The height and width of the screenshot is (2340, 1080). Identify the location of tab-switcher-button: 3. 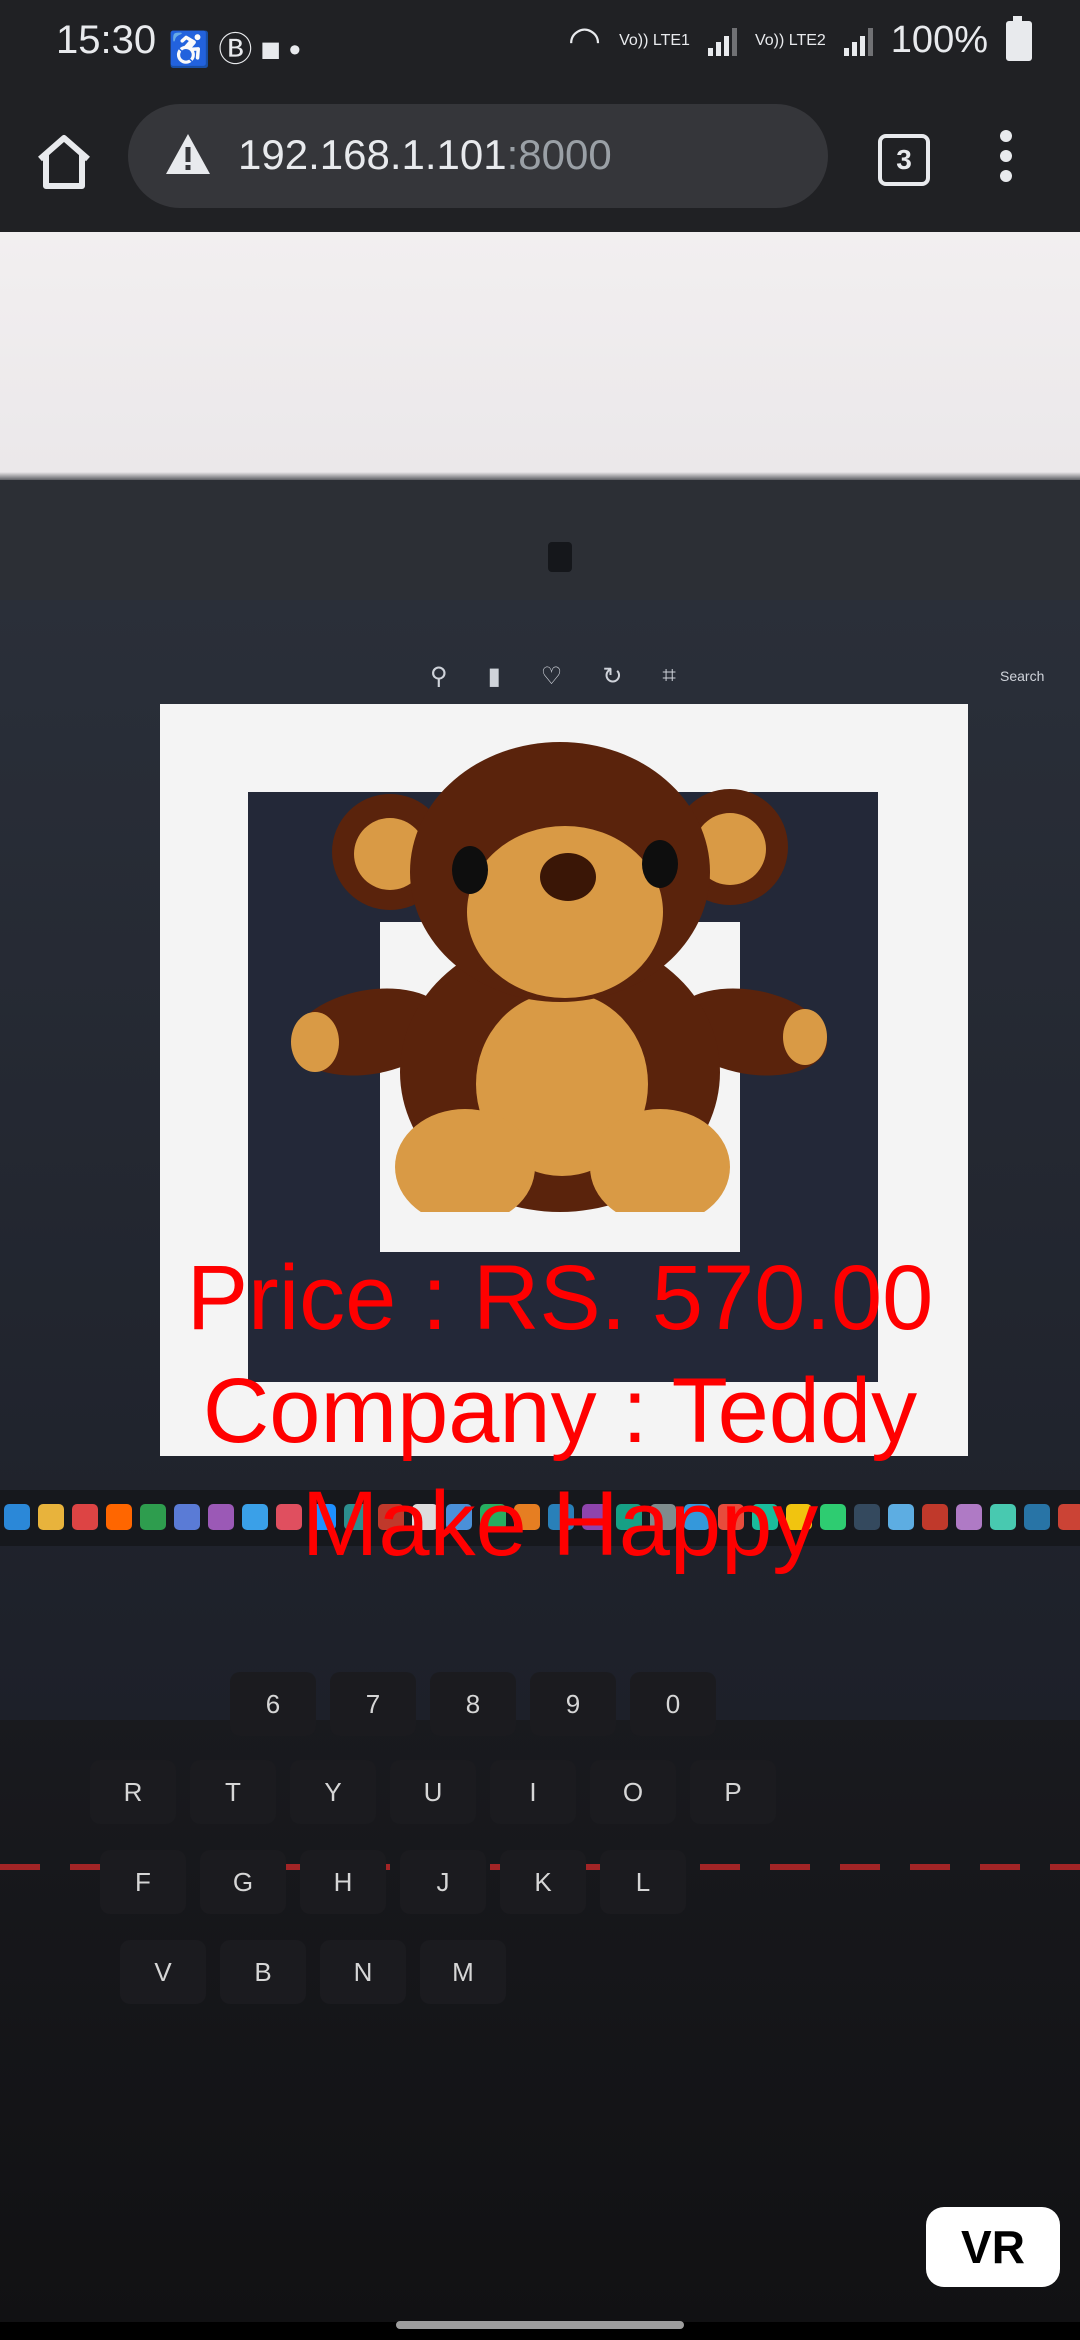
(904, 160).